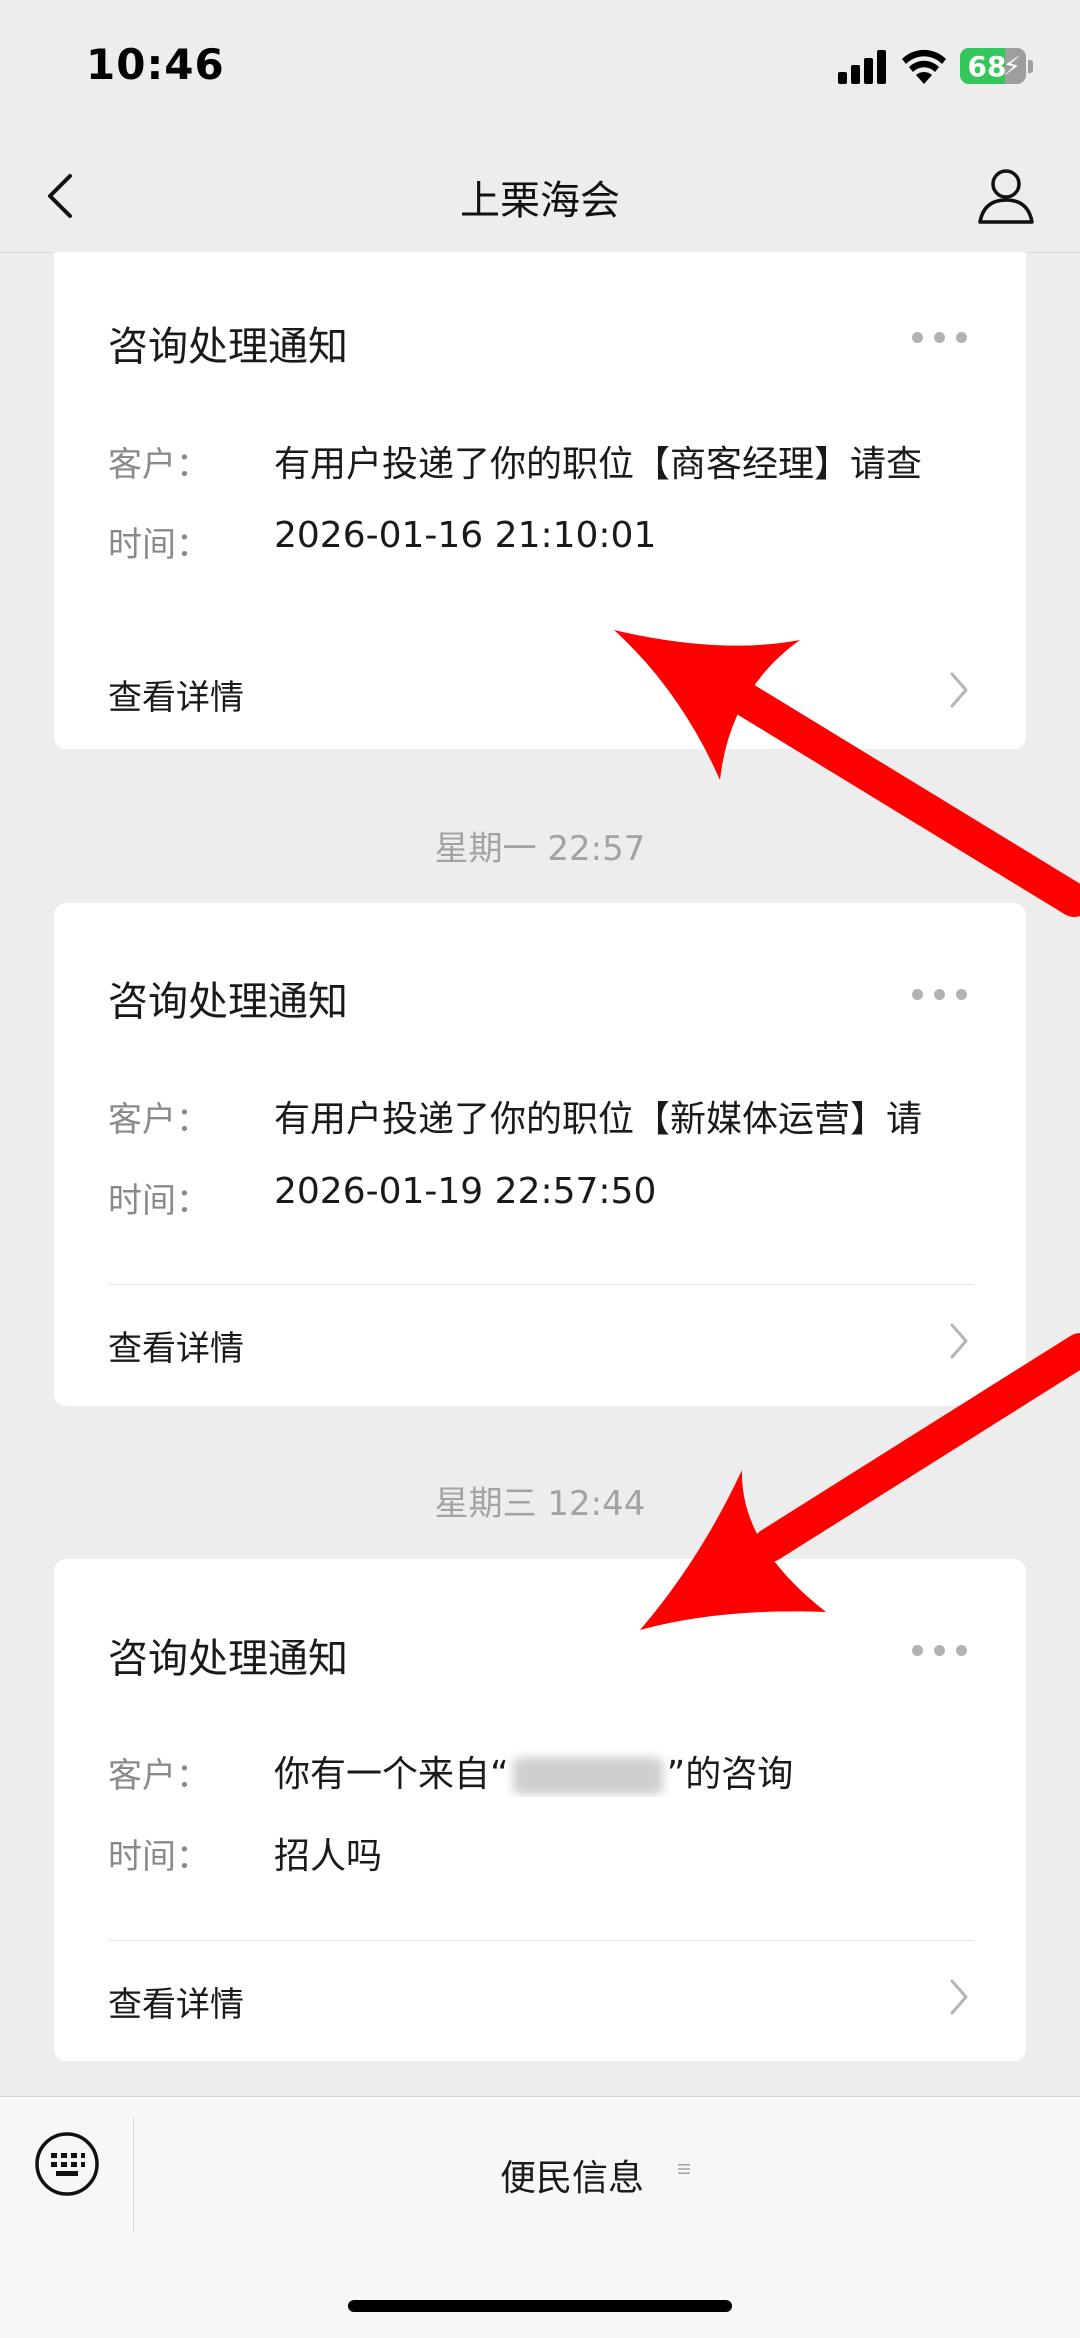 Image resolution: width=1080 pixels, height=2338 pixels. Describe the element at coordinates (863, 67) in the screenshot. I see `cellular-signal-icon` at that location.